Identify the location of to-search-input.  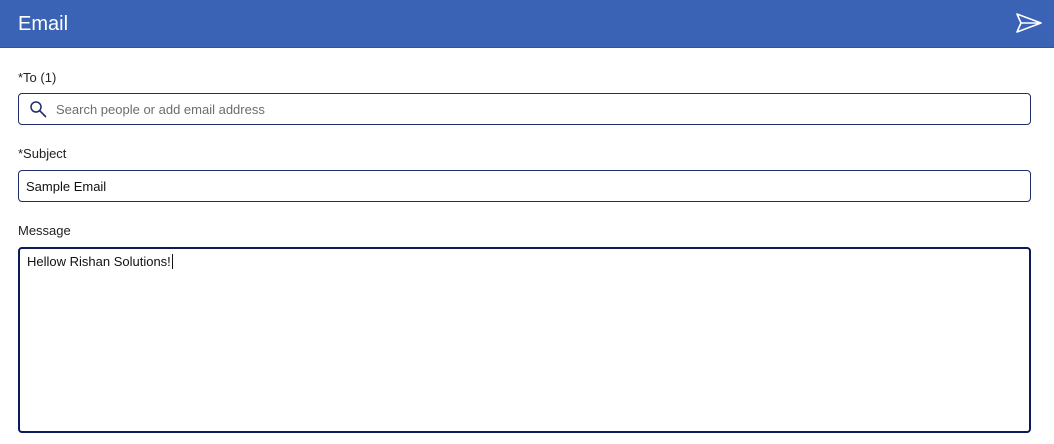
(536, 109).